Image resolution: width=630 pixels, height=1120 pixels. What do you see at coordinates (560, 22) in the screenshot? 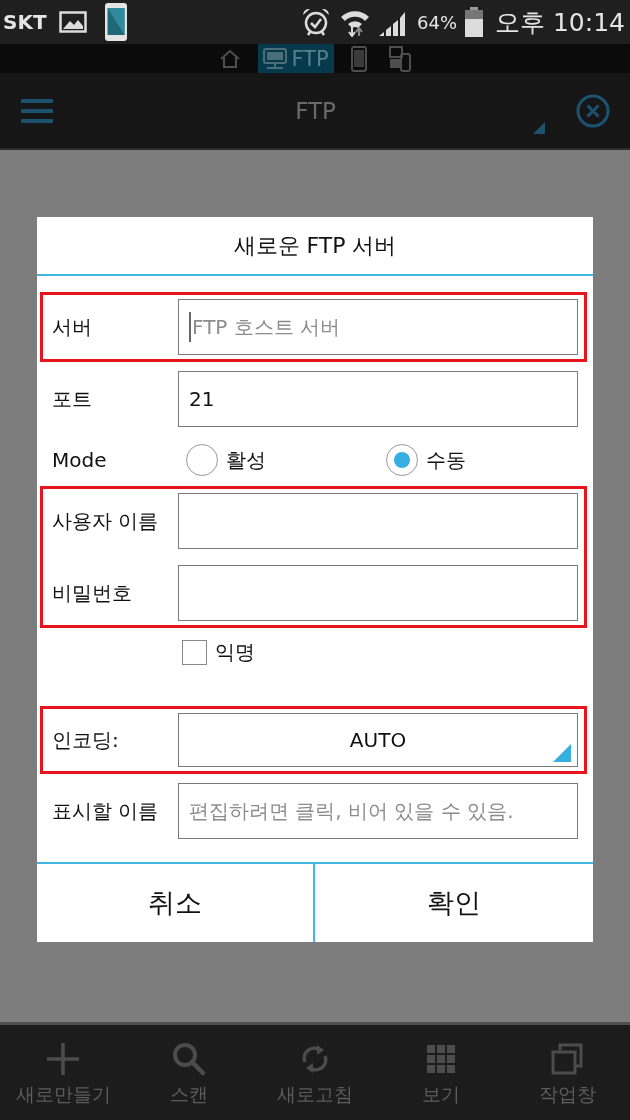
I see `clock-time: 오후 10:14` at bounding box center [560, 22].